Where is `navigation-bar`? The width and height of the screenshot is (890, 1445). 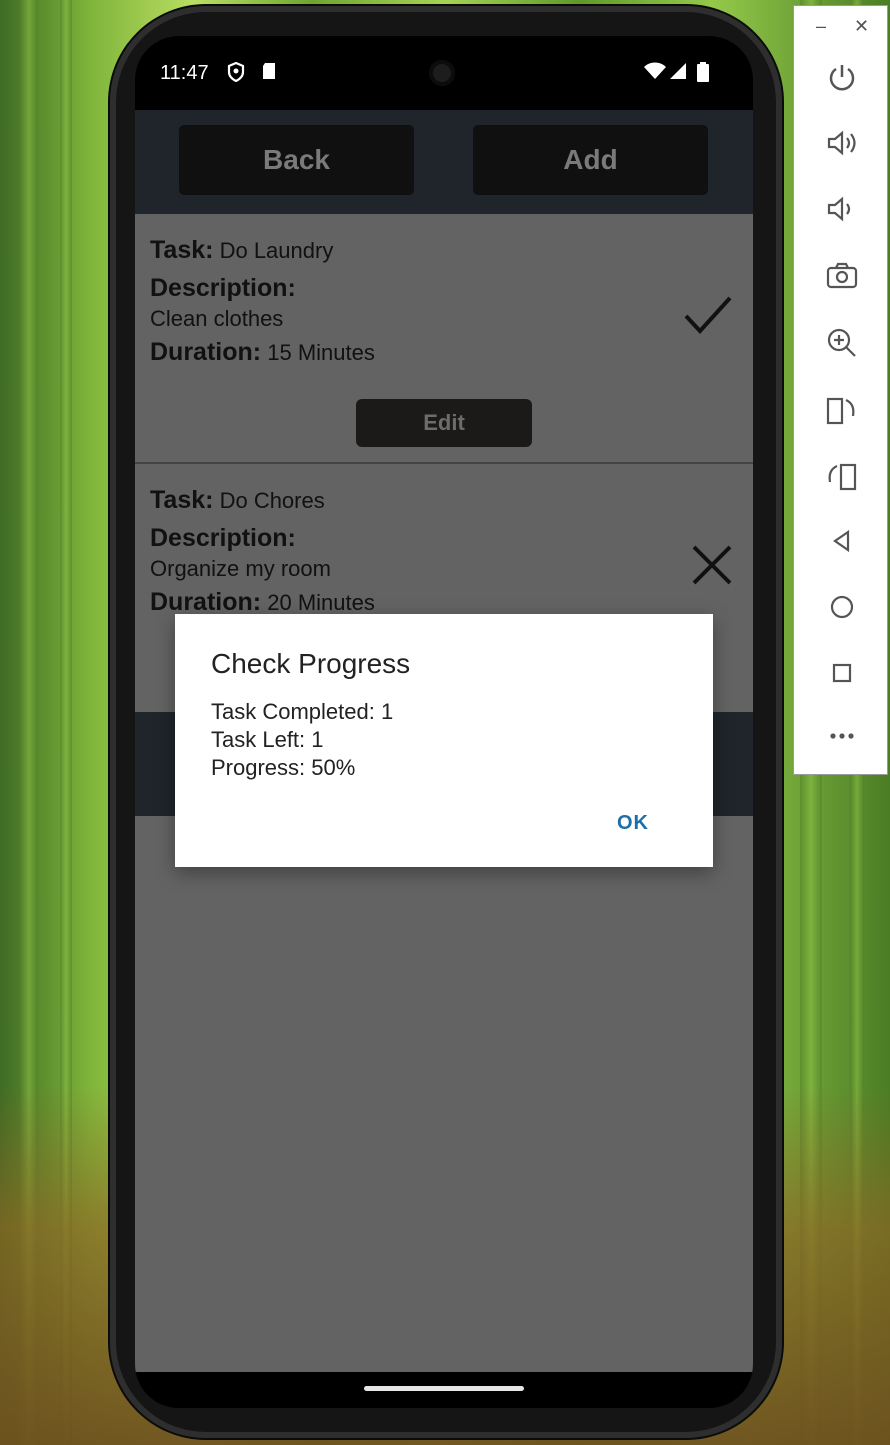
navigation-bar is located at coordinates (444, 1390).